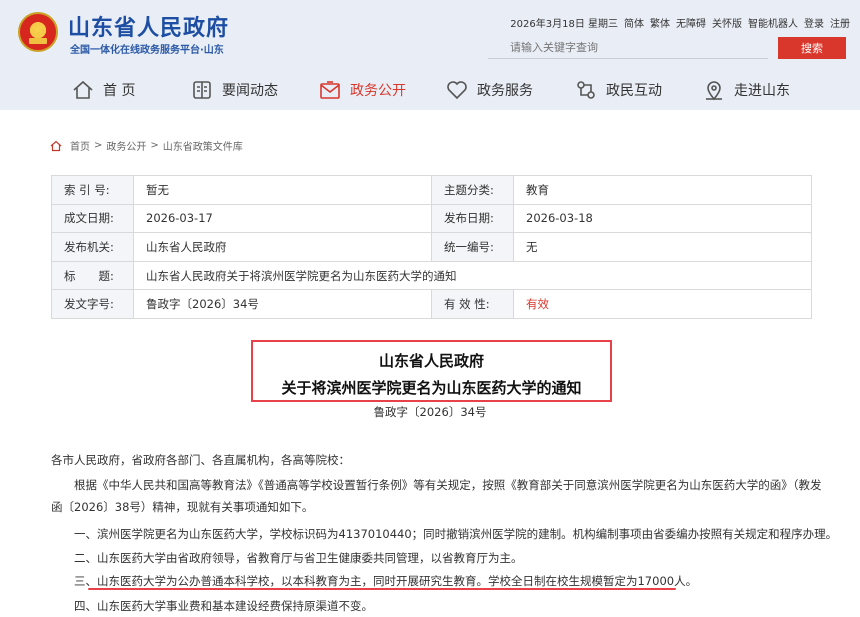 The image size is (860, 617). I want to click on link-accessibility: 无障碍, so click(691, 22).